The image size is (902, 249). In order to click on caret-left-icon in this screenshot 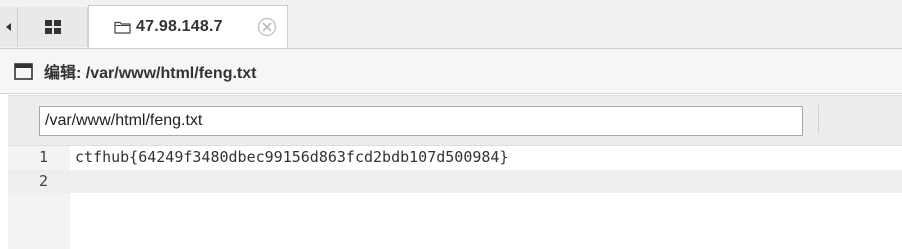, I will do `click(8, 27)`.